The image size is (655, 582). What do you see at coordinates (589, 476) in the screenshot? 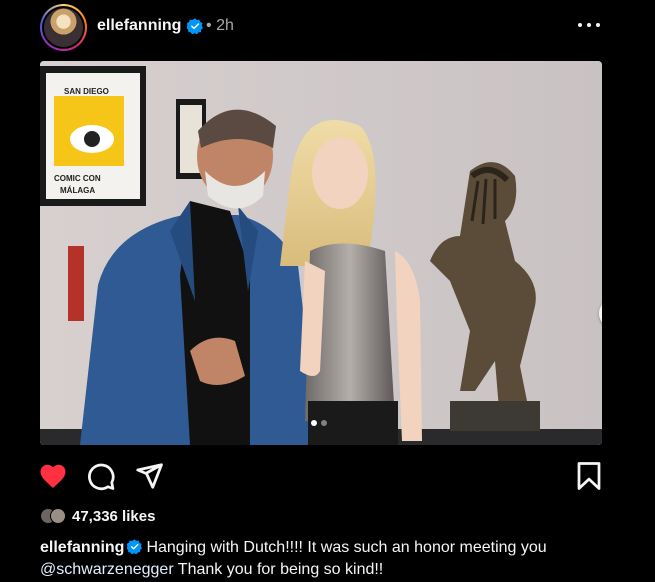
I see `bookmark-icon` at bounding box center [589, 476].